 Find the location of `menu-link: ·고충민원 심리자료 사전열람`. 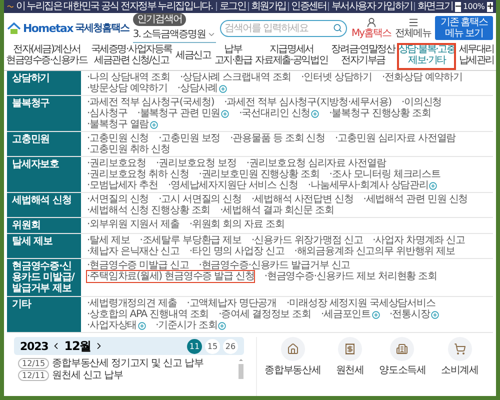

menu-link: ·고충민원 심리자료 사전열람 is located at coordinates (395, 138).